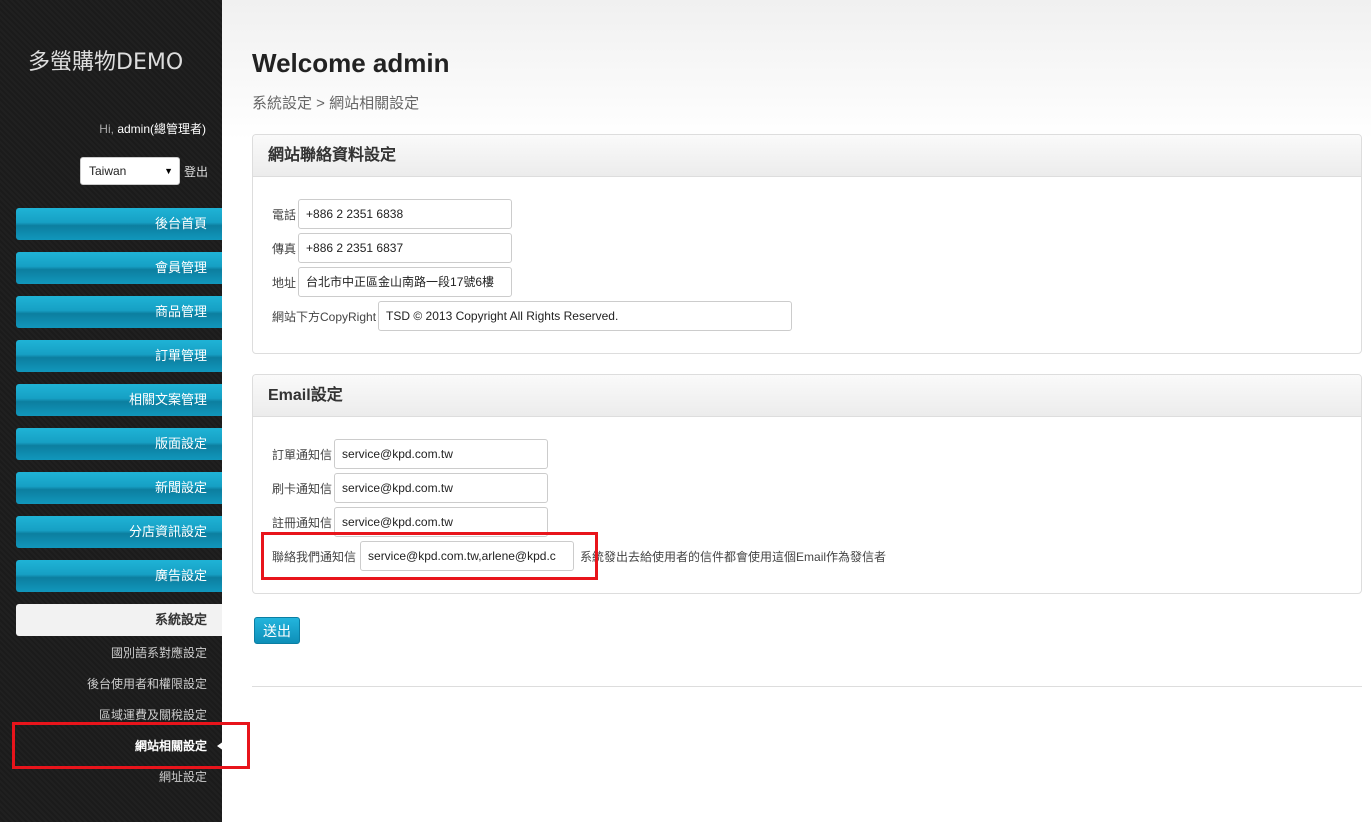 The height and width of the screenshot is (822, 1371). Describe the element at coordinates (302, 522) in the screenshot. I see `register-email-label: 註冊通知信` at that location.